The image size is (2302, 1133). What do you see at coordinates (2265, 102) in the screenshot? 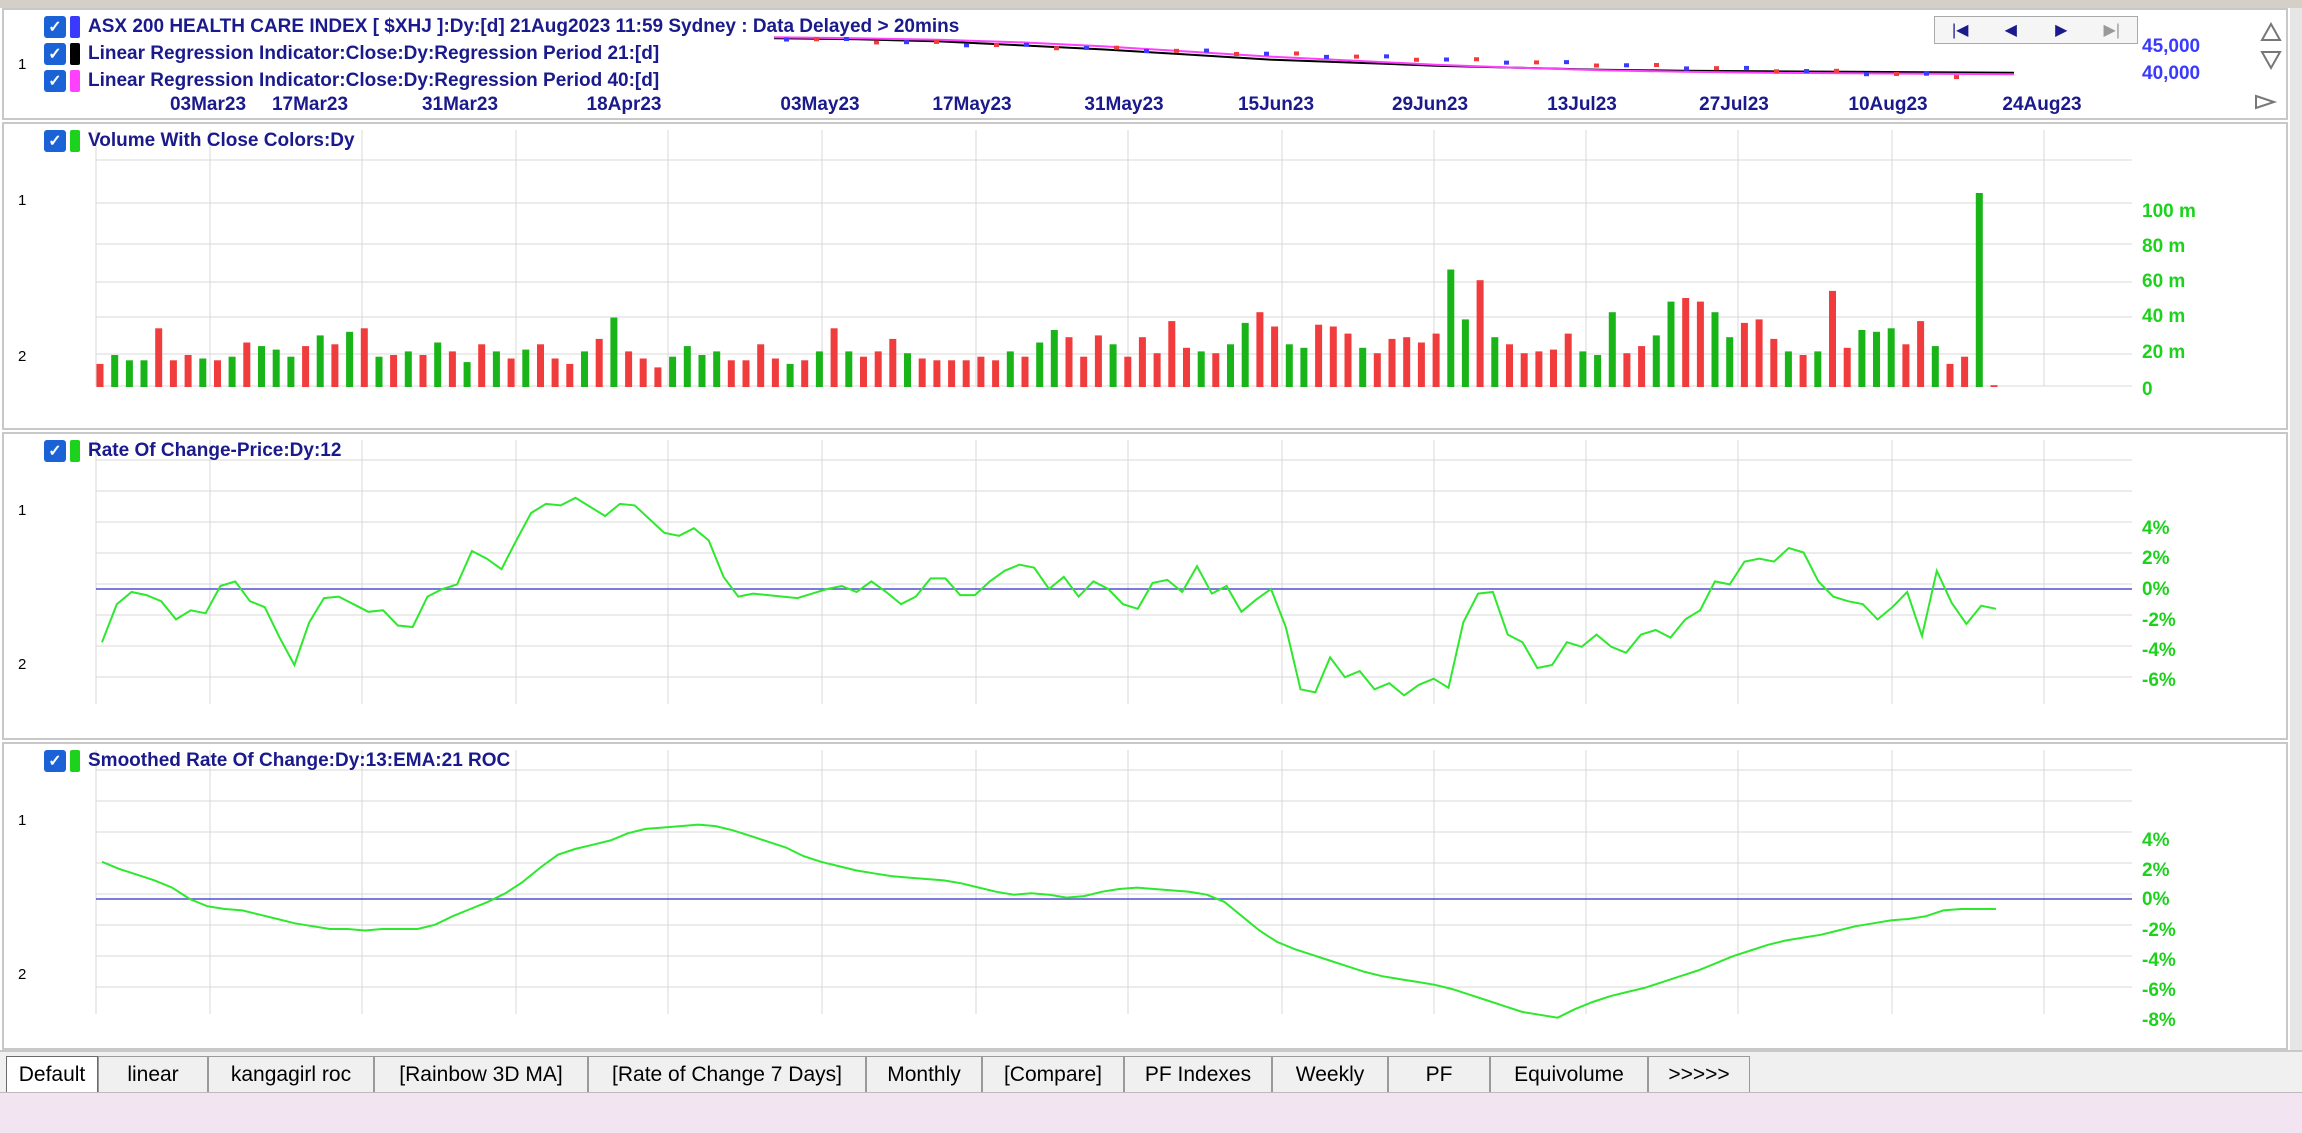
I see `scroll-right-icon` at bounding box center [2265, 102].